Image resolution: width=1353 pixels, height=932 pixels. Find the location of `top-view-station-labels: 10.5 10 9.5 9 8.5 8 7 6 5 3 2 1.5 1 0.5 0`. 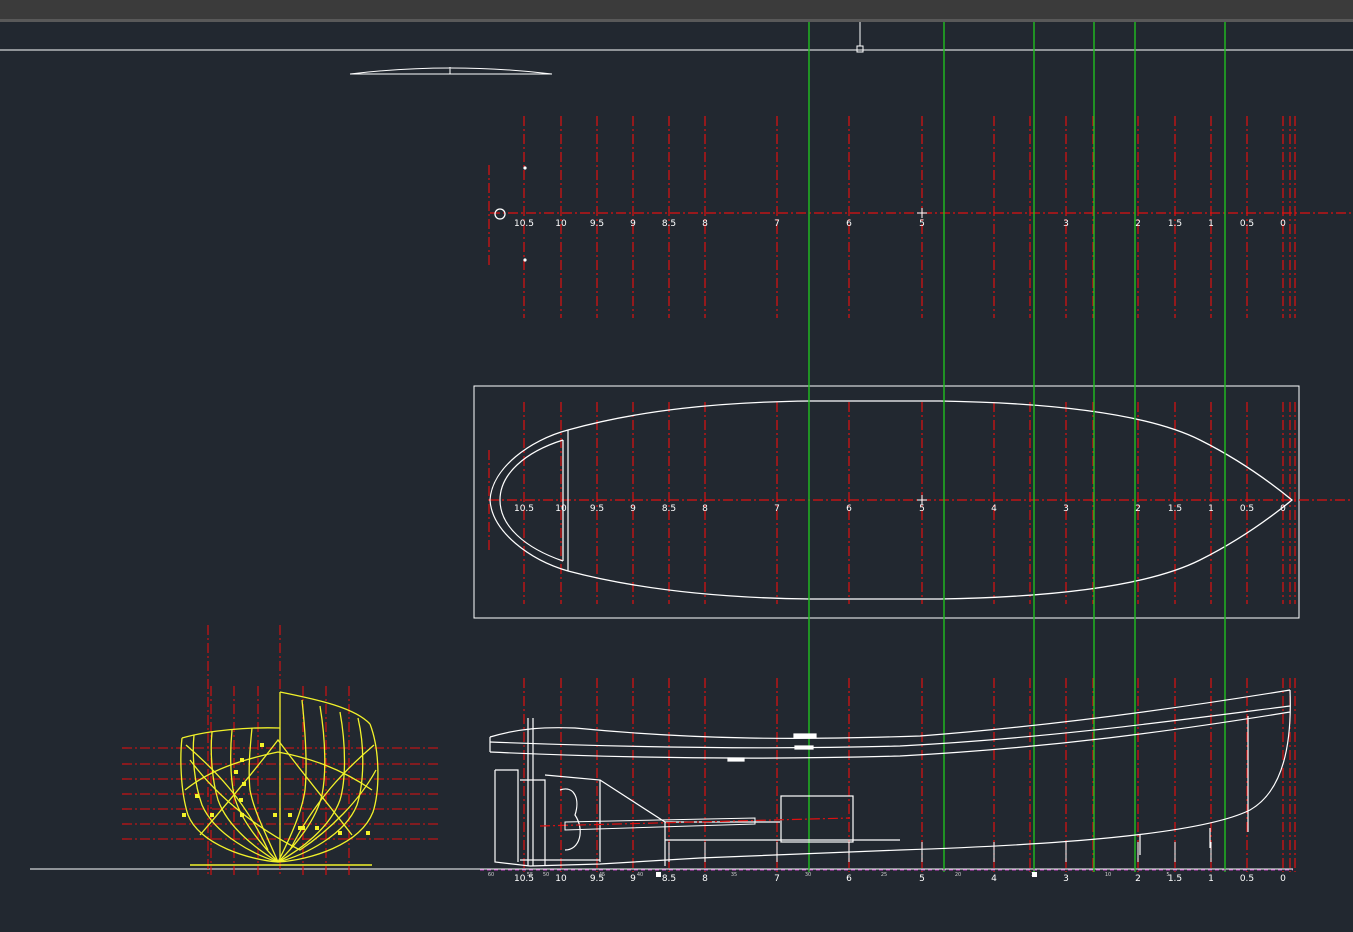

top-view-station-labels: 10.5 10 9.5 9 8.5 8 7 6 5 3 2 1.5 1 0.5 0 is located at coordinates (900, 224).